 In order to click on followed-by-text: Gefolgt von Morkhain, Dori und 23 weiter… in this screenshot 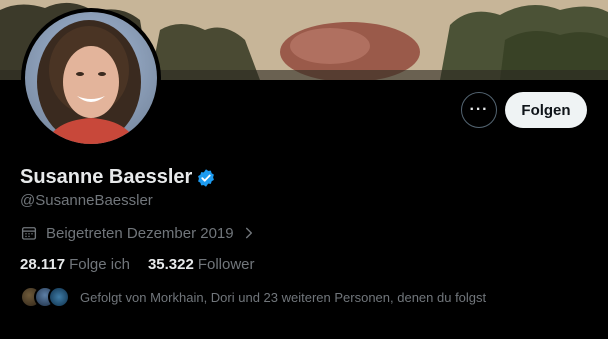, I will do `click(283, 297)`.